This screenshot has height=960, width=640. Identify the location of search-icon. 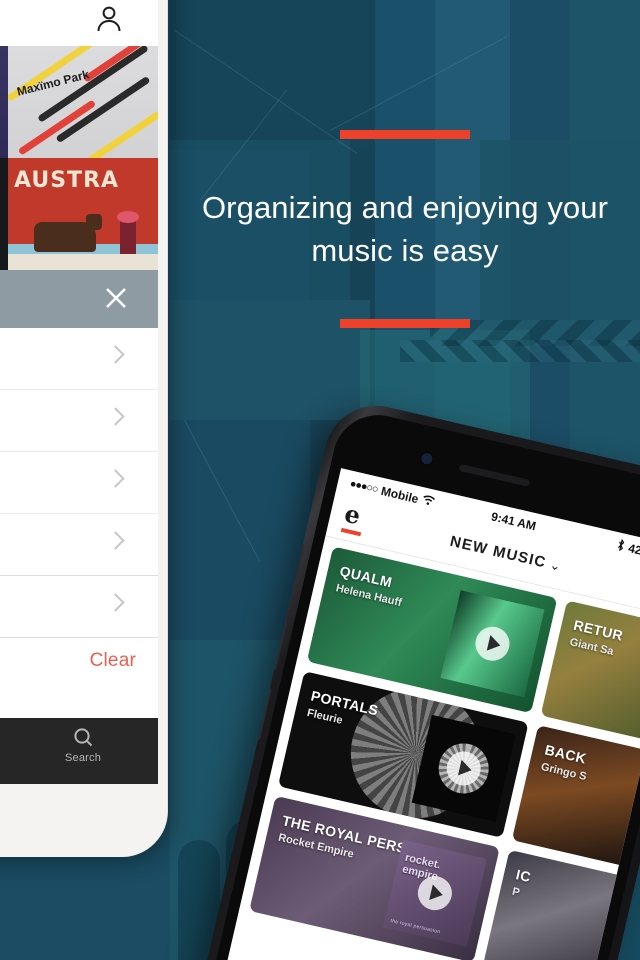
(83, 738).